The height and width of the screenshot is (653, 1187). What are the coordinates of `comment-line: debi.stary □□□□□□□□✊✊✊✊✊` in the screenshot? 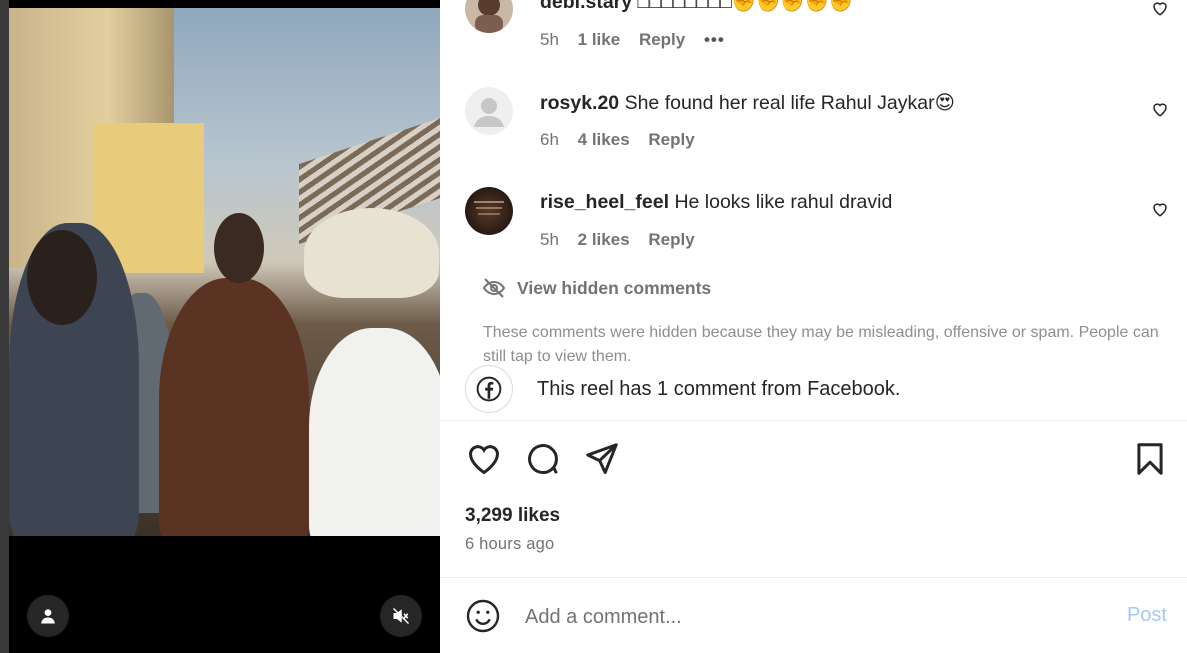 It's located at (696, 7).